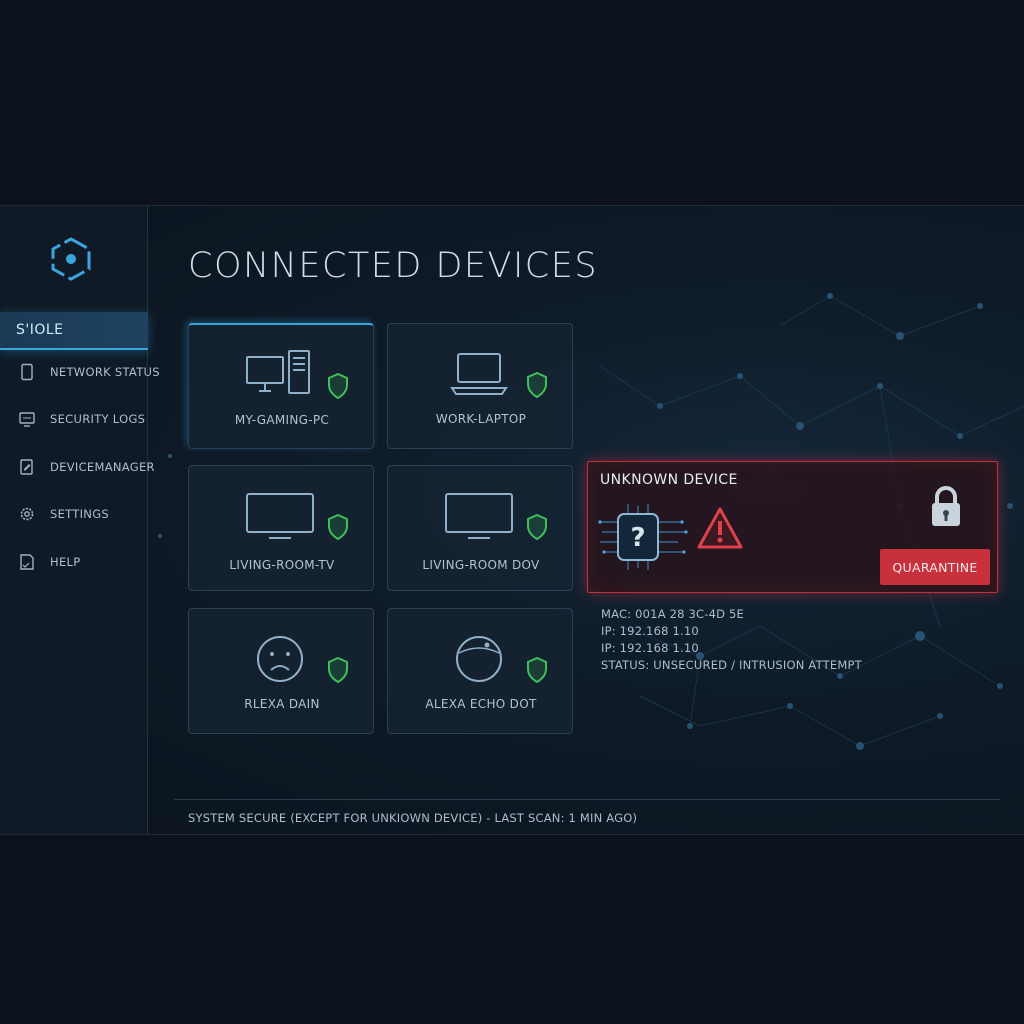 The image size is (1024, 1024). What do you see at coordinates (481, 419) in the screenshot?
I see `device-name: WORK-LAPTOP` at bounding box center [481, 419].